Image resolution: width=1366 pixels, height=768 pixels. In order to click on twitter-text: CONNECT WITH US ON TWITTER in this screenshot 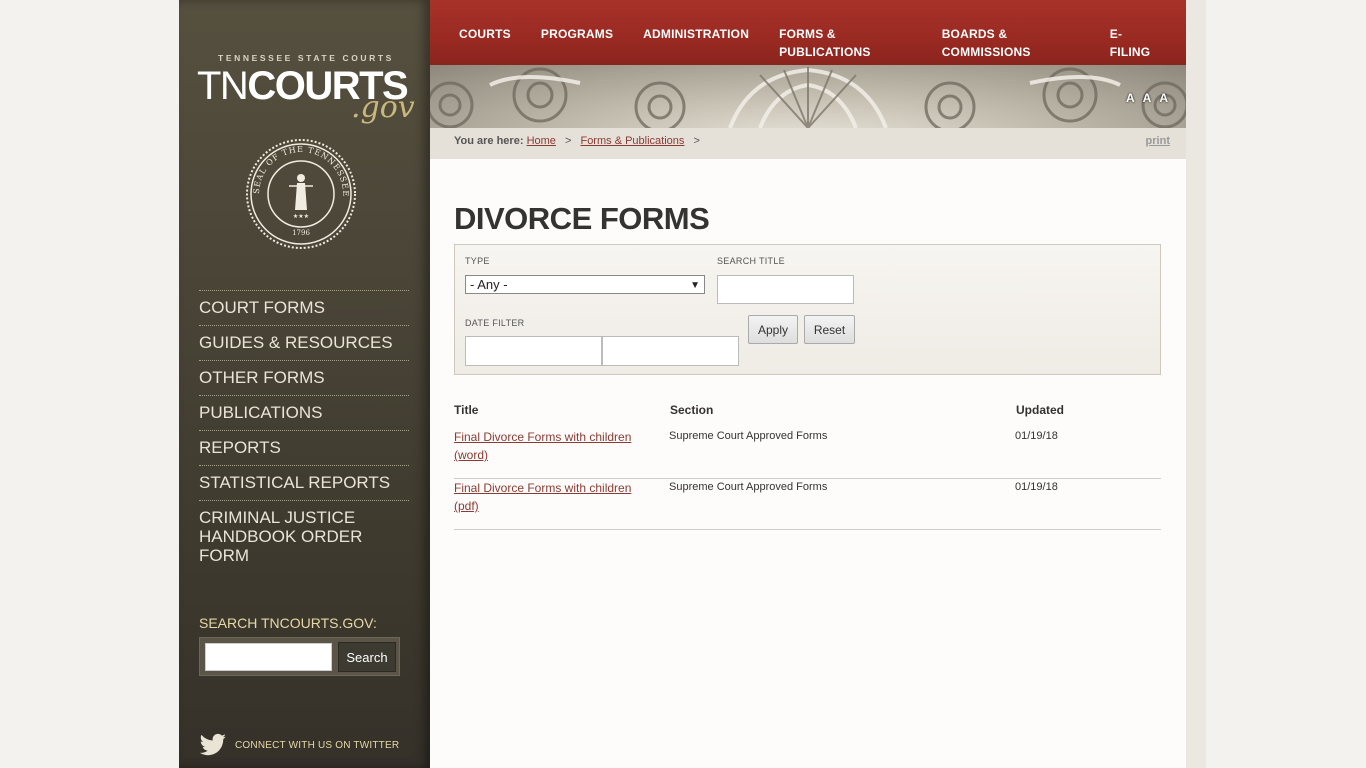, I will do `click(317, 745)`.